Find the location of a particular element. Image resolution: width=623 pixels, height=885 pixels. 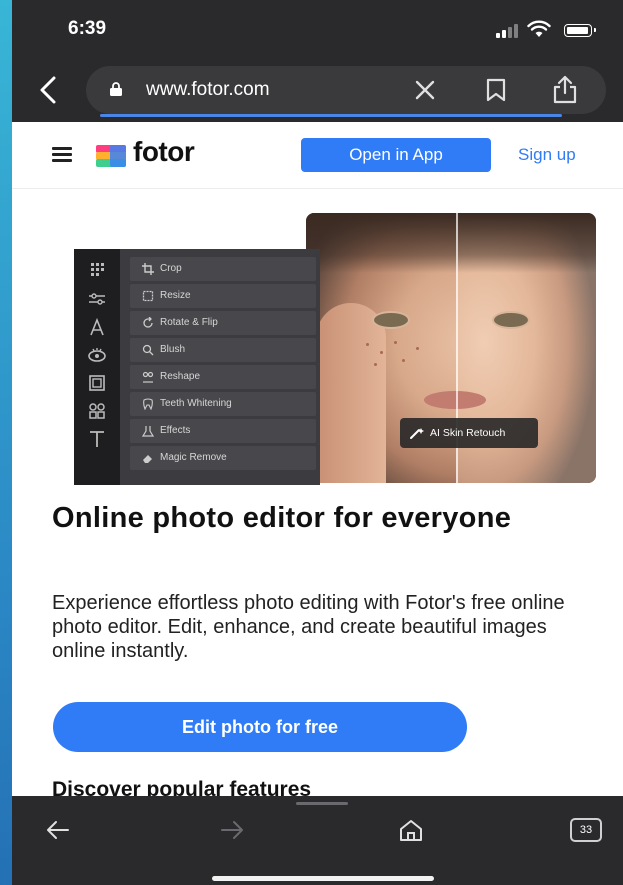

sheet-handle is located at coordinates (322, 803).